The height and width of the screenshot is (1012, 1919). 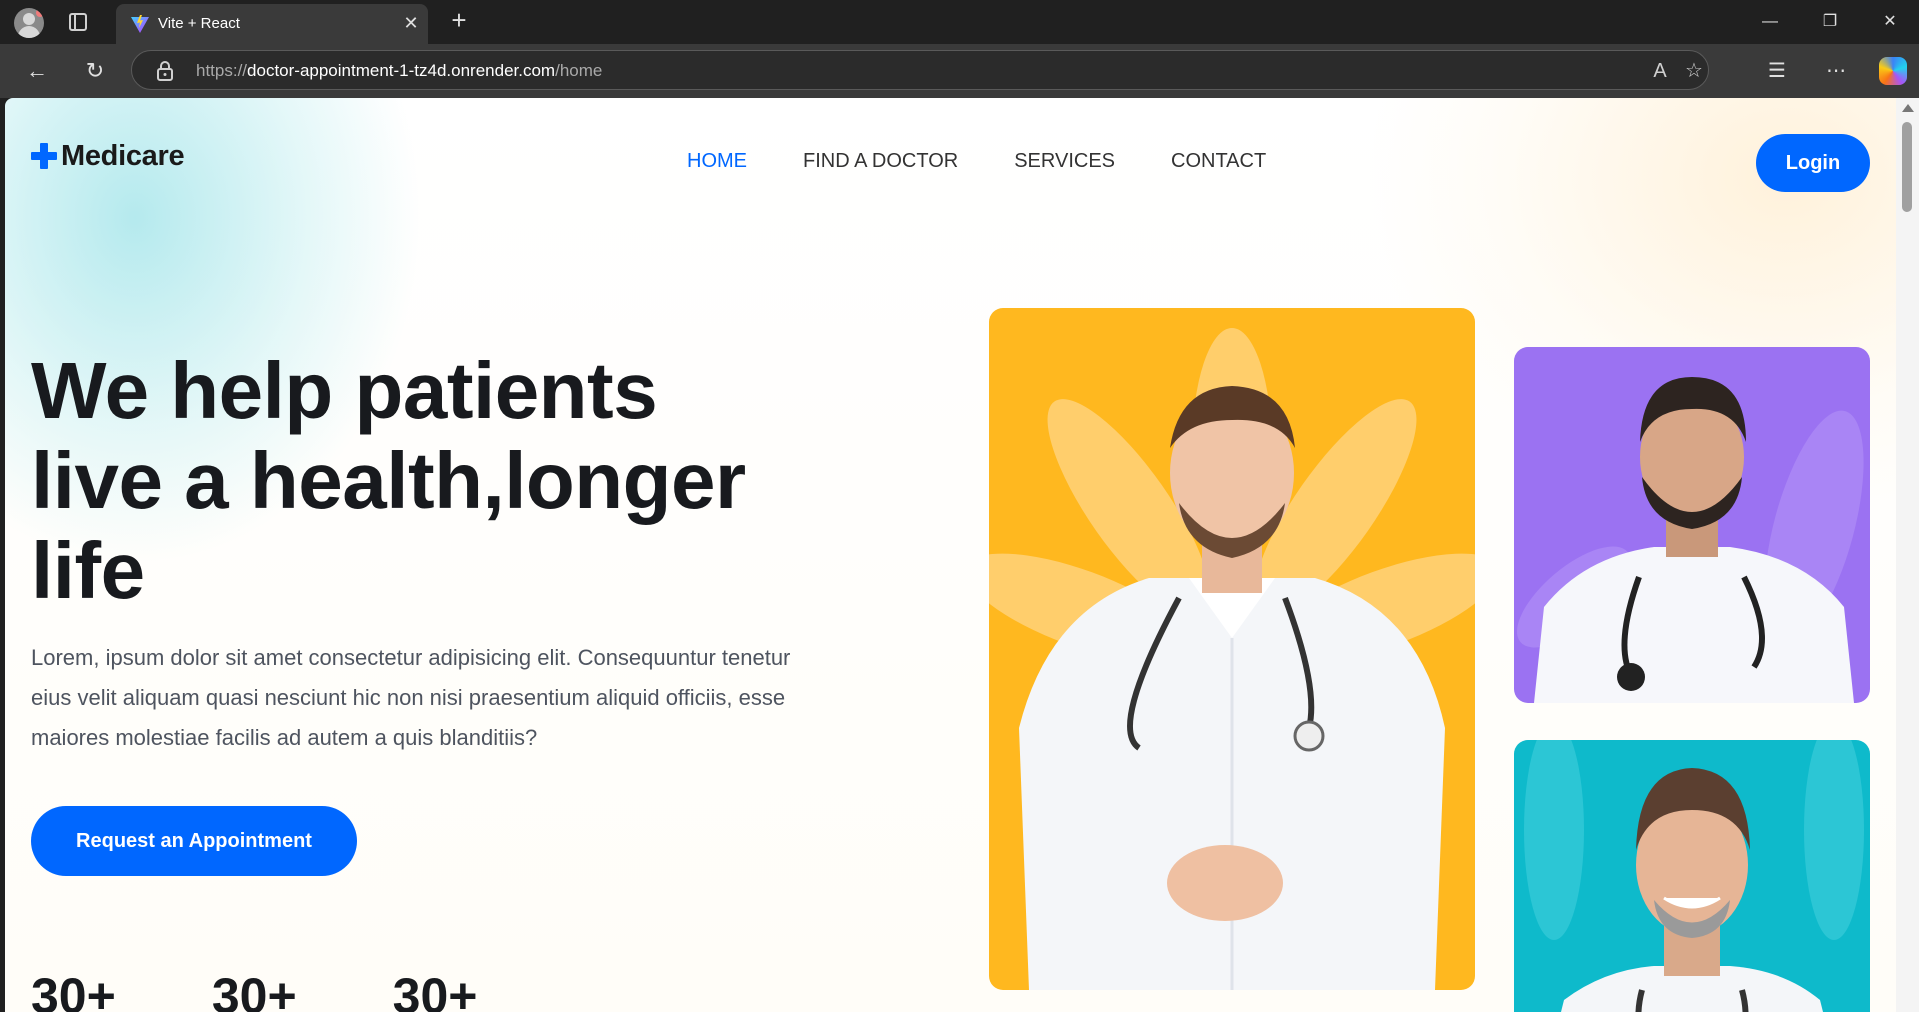 I want to click on favorite-icon: ☆, so click(x=1694, y=71).